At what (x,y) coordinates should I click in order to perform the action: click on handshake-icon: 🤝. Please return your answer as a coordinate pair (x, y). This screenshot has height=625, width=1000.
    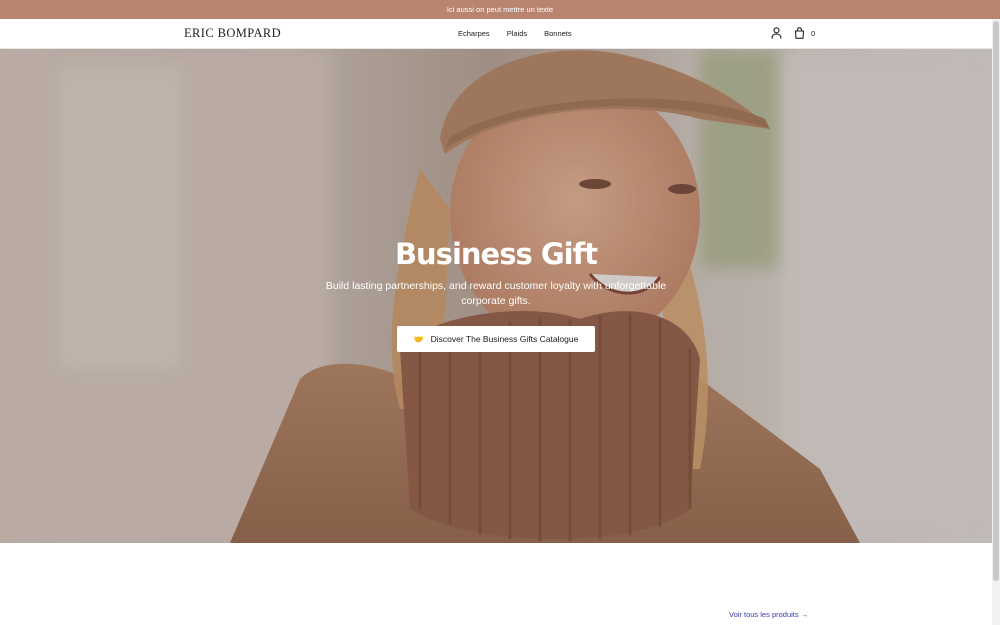
    Looking at the image, I should click on (418, 339).